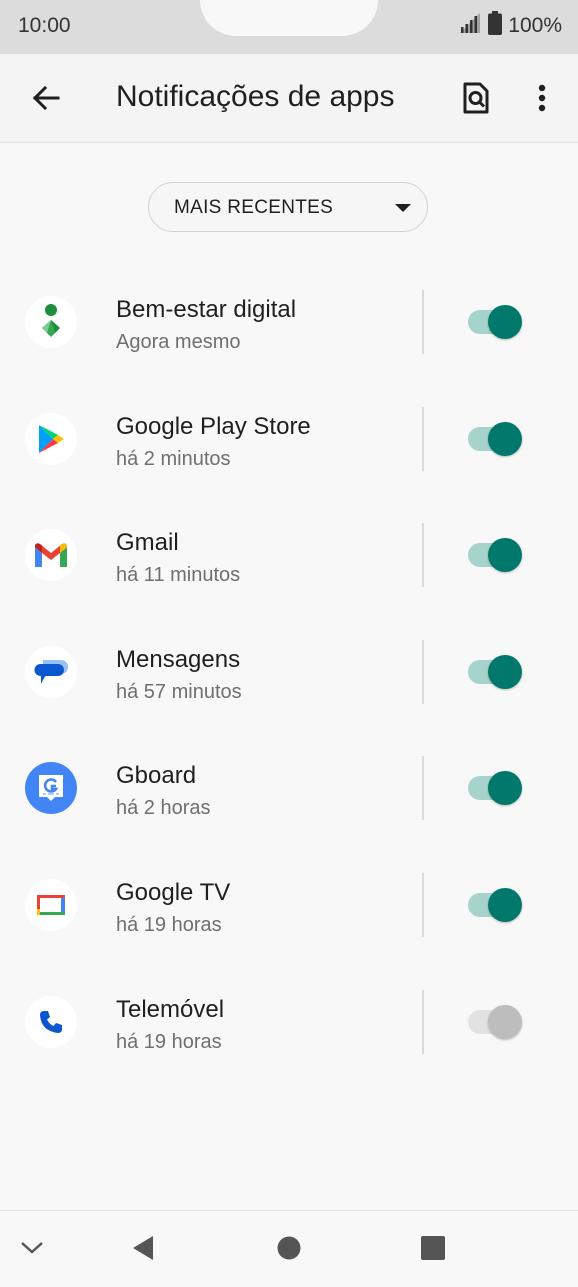 This screenshot has height=1287, width=578. I want to click on app-name: Gboard, so click(156, 775).